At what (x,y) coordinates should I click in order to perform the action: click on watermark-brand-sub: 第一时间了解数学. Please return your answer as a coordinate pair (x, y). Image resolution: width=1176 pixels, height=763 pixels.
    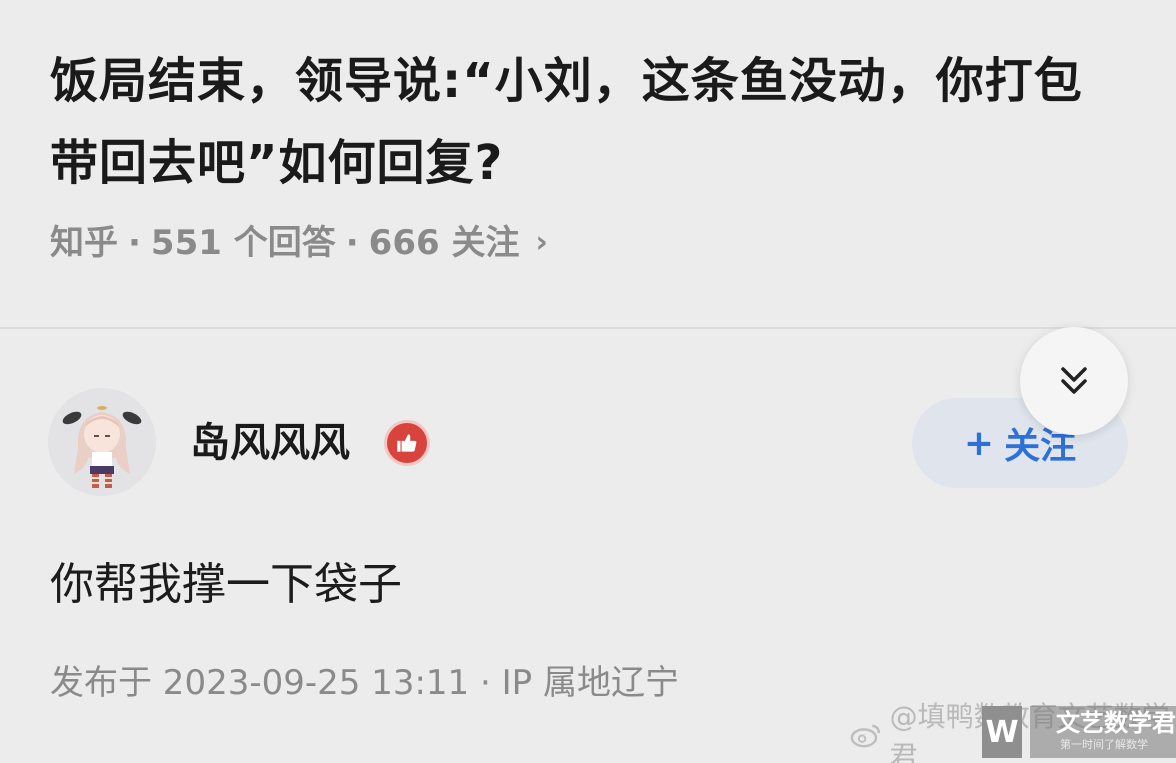
    Looking at the image, I should click on (1104, 744).